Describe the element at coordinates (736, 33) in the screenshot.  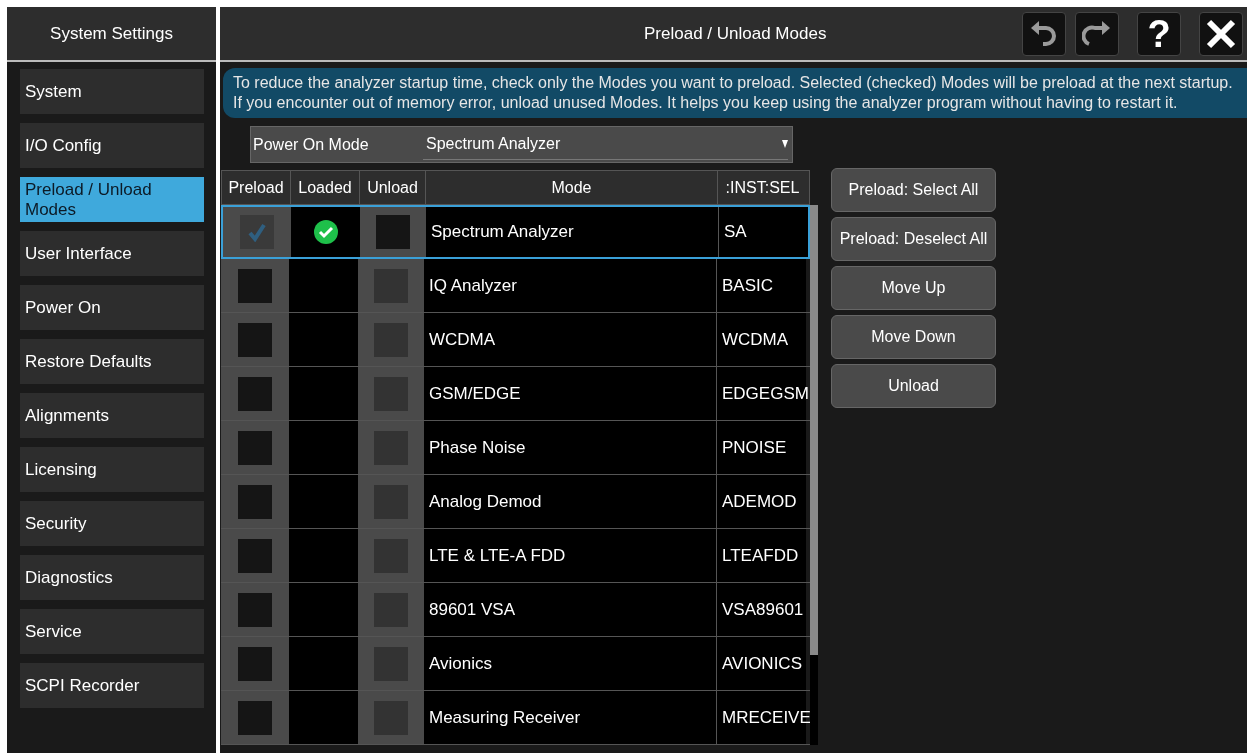
I see `page-title: Preload / Unload Modes` at that location.